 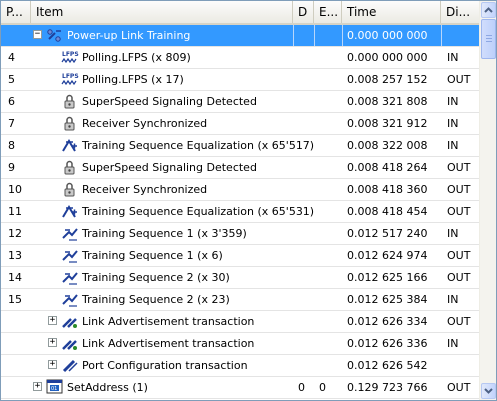 What do you see at coordinates (11, 123) in the screenshot?
I see `packet-number: 7` at bounding box center [11, 123].